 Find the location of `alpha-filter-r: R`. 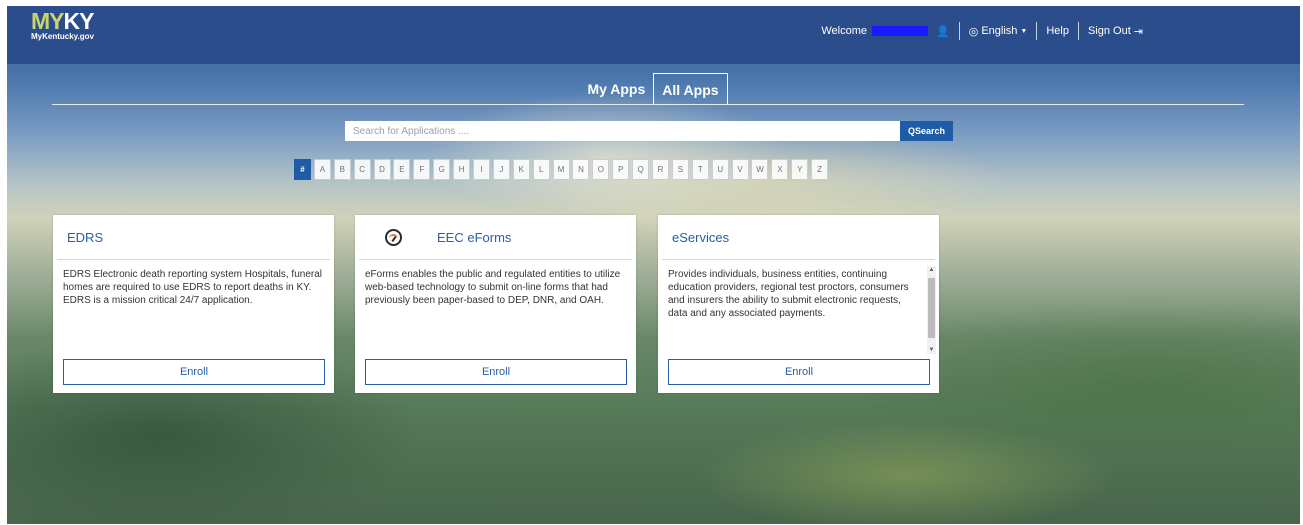

alpha-filter-r: R is located at coordinates (661, 169).